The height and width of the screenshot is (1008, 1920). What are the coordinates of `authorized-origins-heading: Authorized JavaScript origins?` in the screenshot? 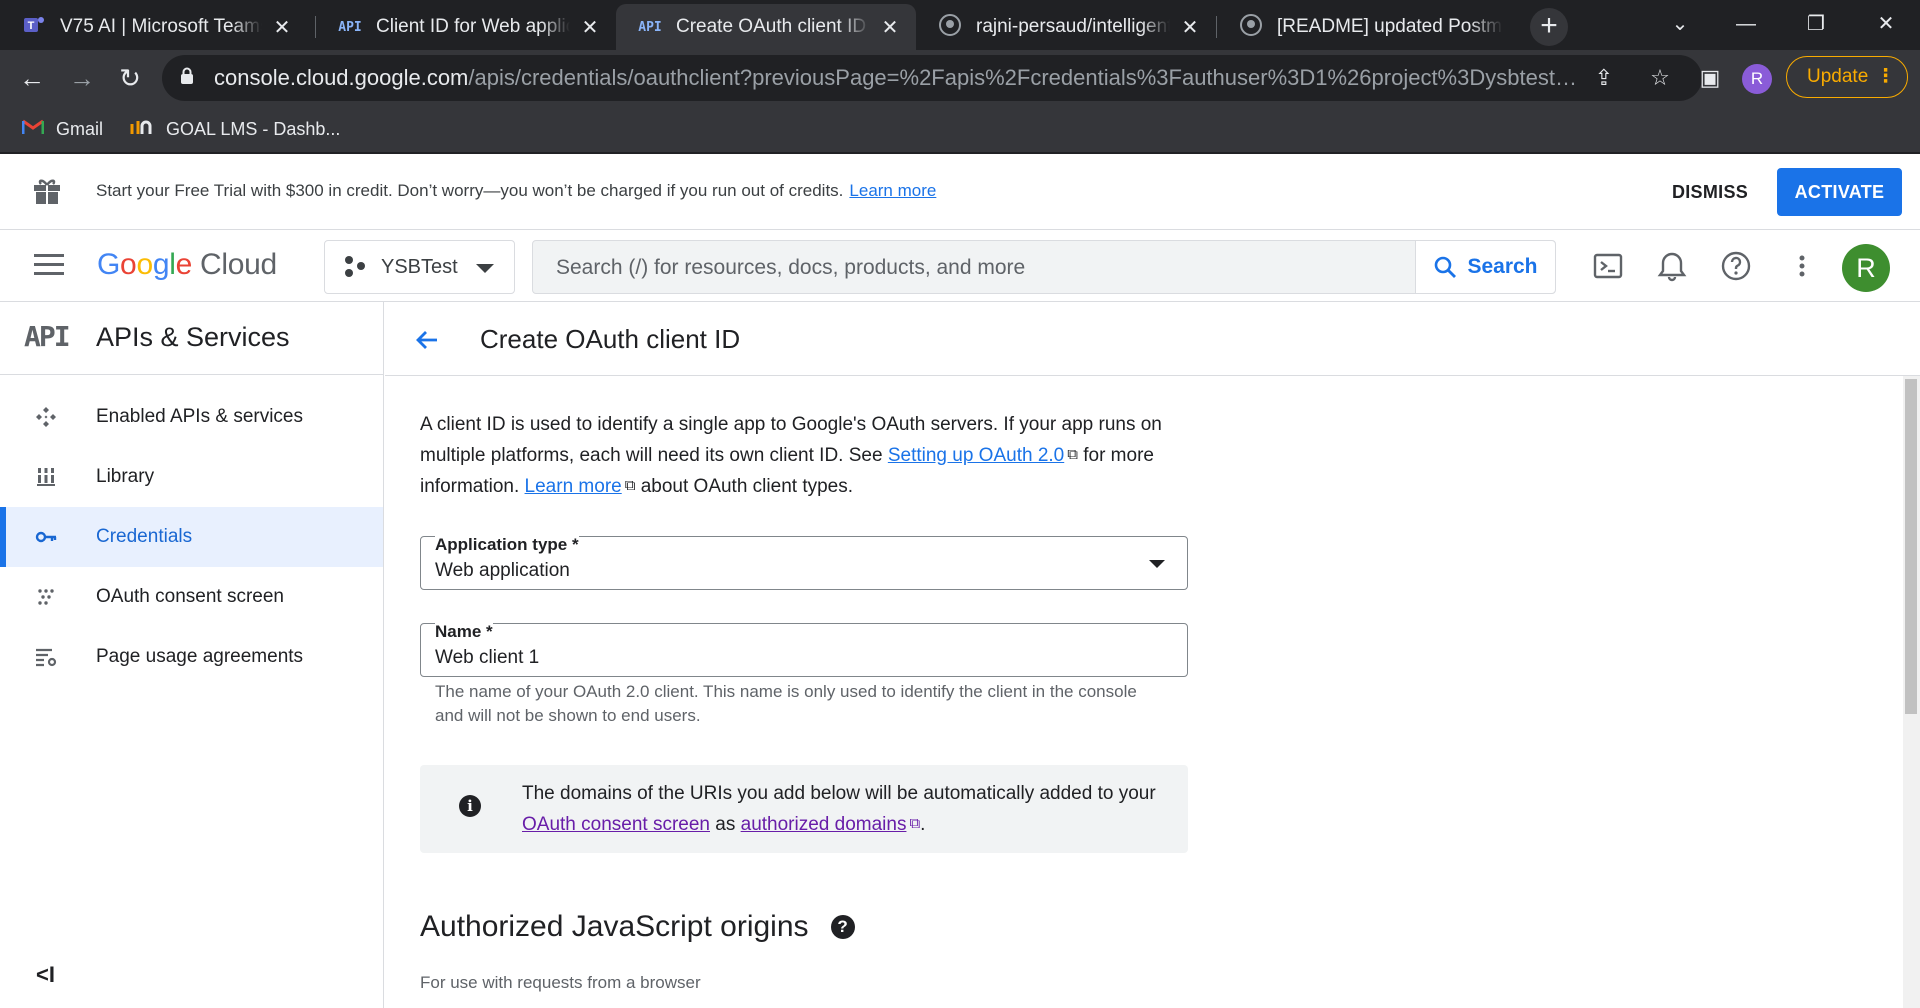 It's located at (637, 927).